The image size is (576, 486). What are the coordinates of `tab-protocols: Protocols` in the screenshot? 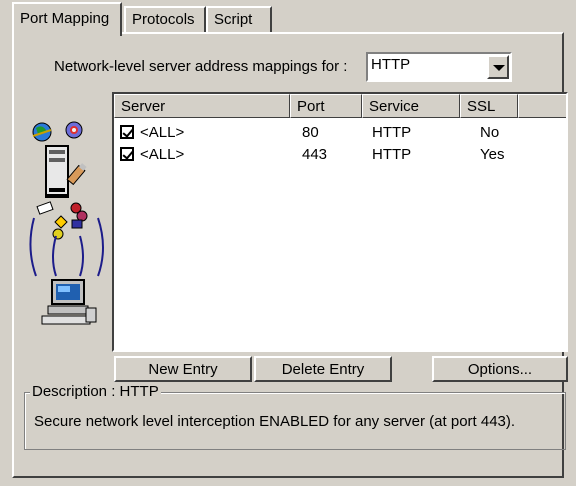 It's located at (165, 19).